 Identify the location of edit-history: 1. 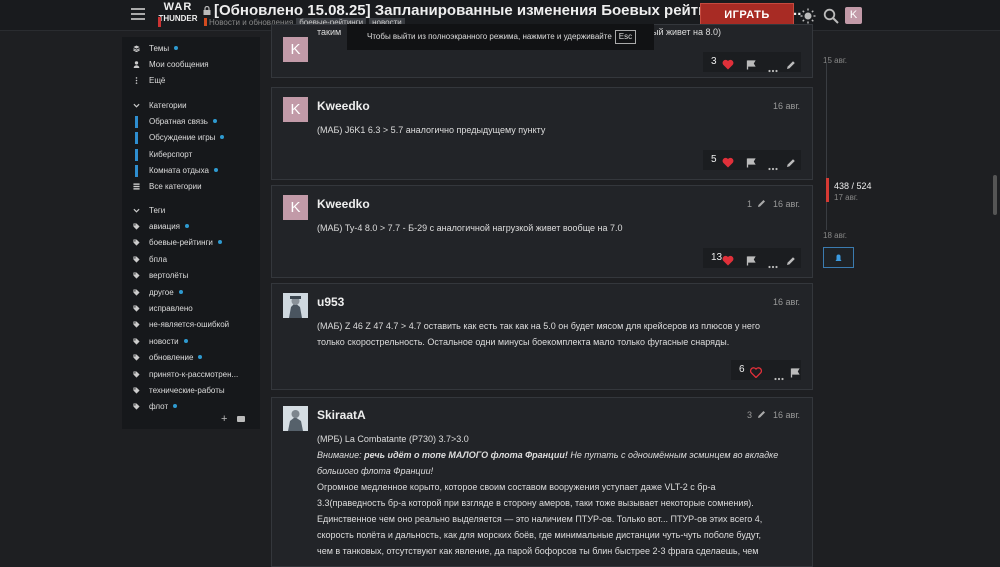
(756, 204).